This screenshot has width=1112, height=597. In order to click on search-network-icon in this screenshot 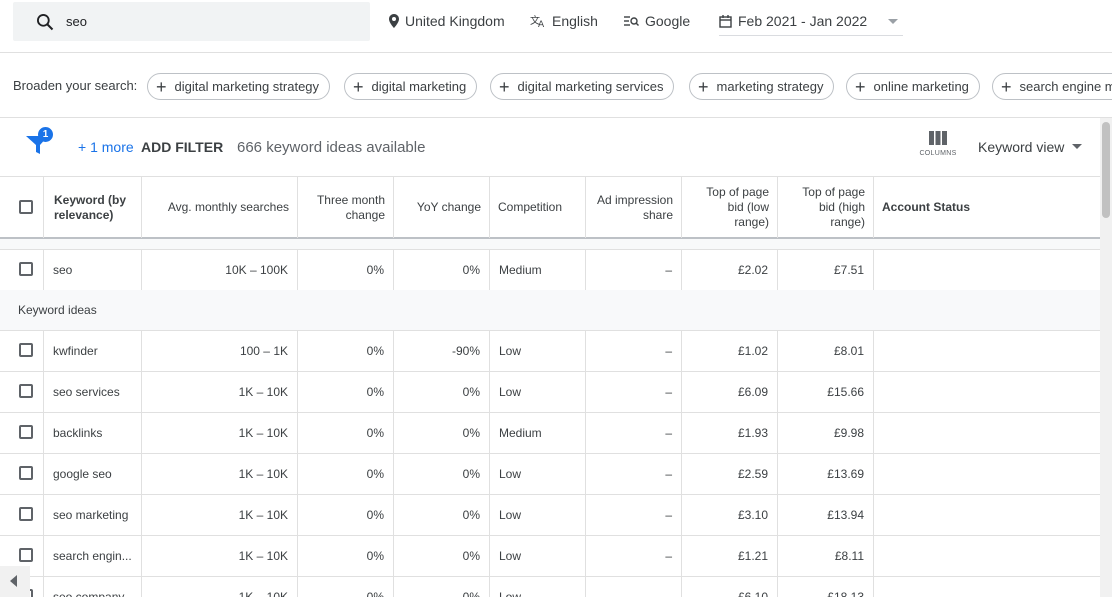, I will do `click(631, 21)`.